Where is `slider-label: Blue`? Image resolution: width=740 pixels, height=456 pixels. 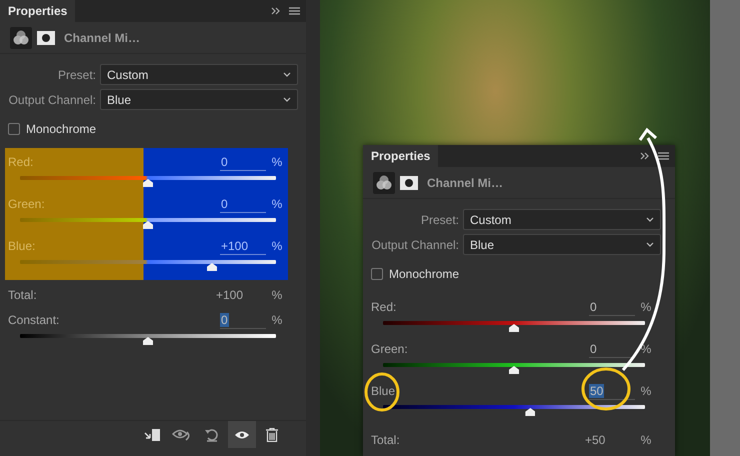
slider-label: Blue is located at coordinates (383, 391).